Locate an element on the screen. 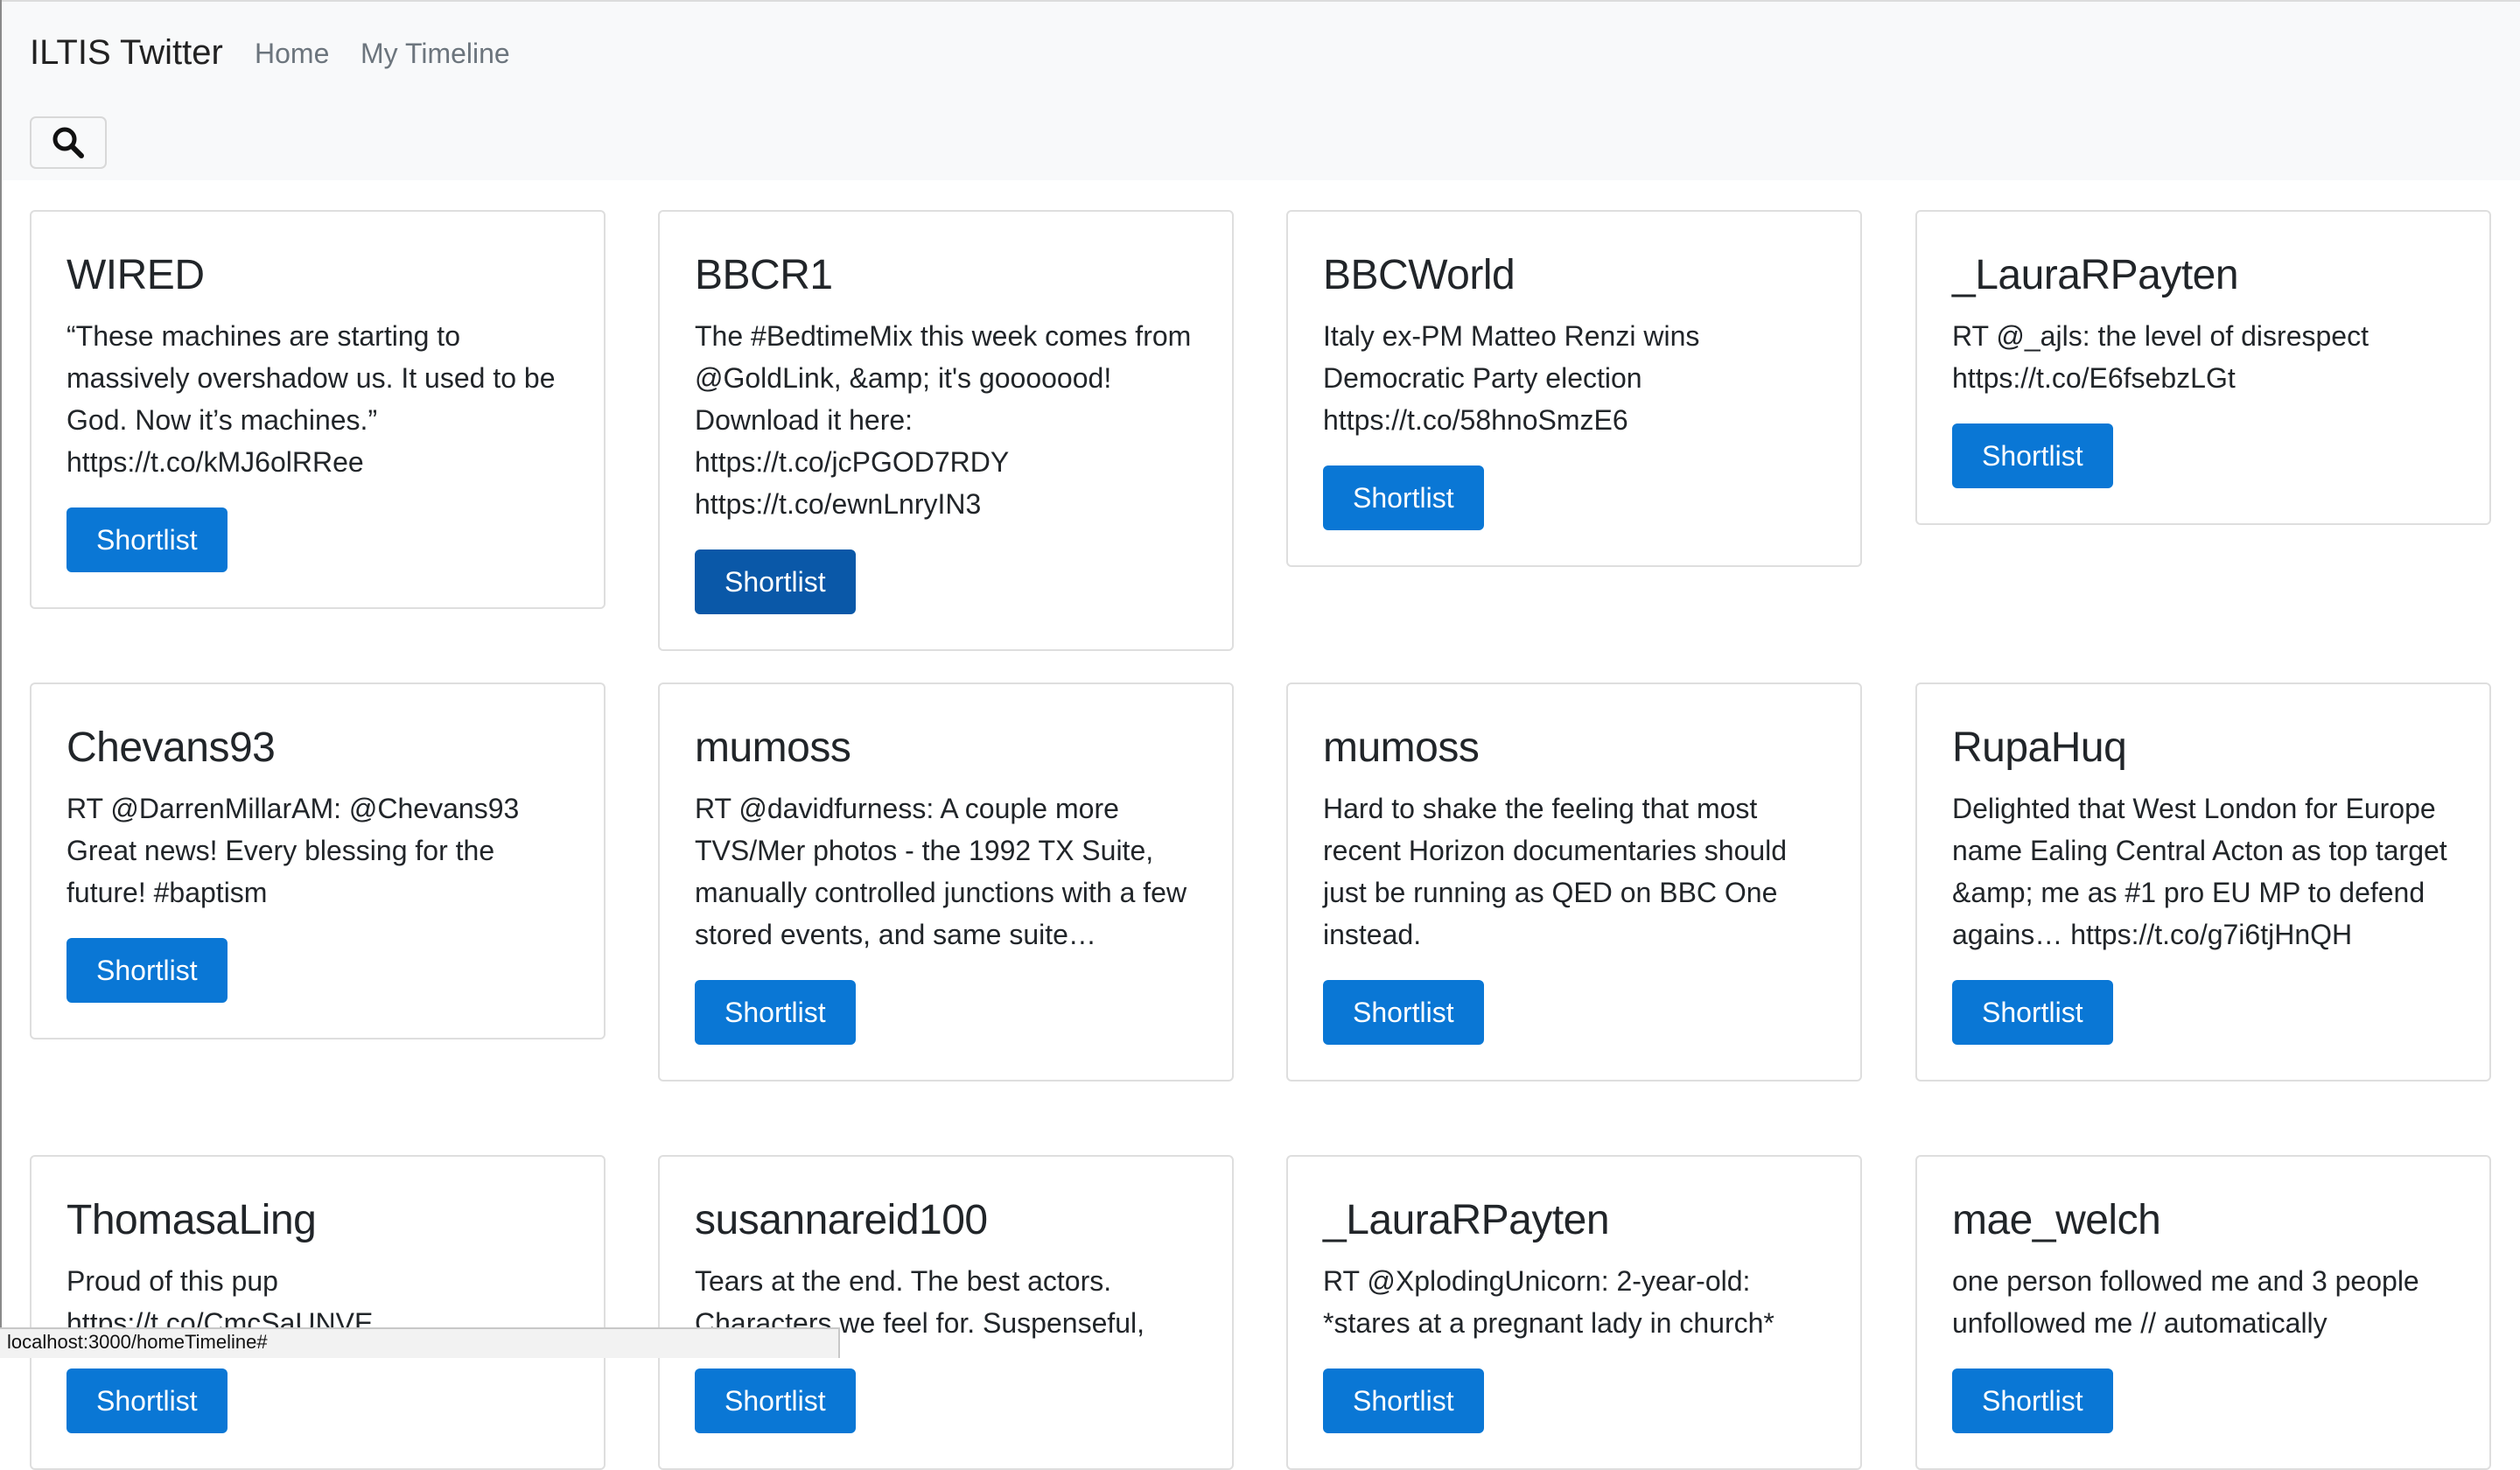 The image size is (2520, 1470). tweet-author: BBCWorld is located at coordinates (1419, 275).